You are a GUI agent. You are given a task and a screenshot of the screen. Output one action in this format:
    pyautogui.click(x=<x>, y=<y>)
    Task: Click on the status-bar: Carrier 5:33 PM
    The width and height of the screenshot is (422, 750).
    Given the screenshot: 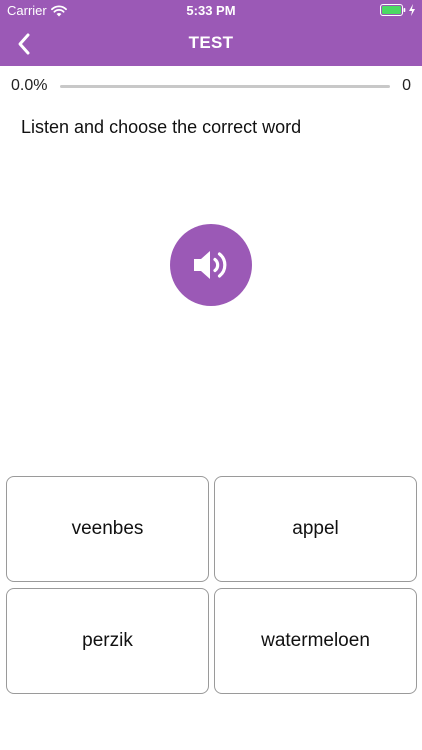 What is the action you would take?
    pyautogui.click(x=211, y=11)
    